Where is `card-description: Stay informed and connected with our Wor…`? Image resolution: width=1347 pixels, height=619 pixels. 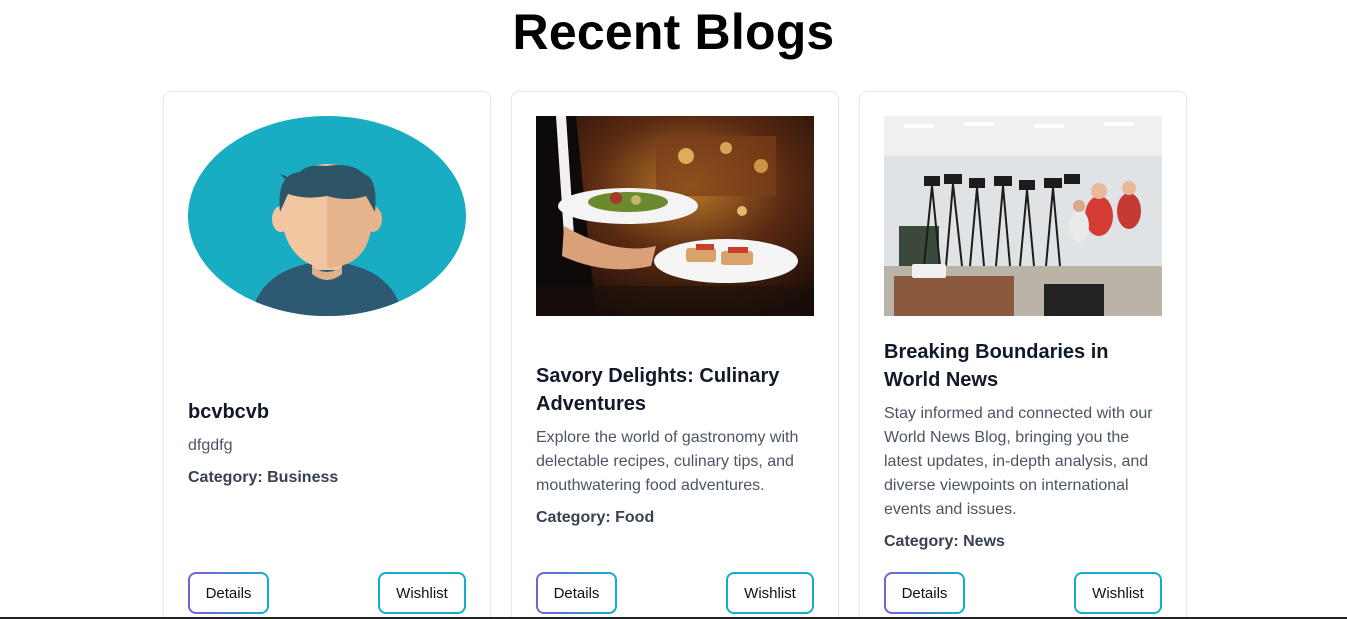 card-description: Stay informed and connected with our Wor… is located at coordinates (1018, 461).